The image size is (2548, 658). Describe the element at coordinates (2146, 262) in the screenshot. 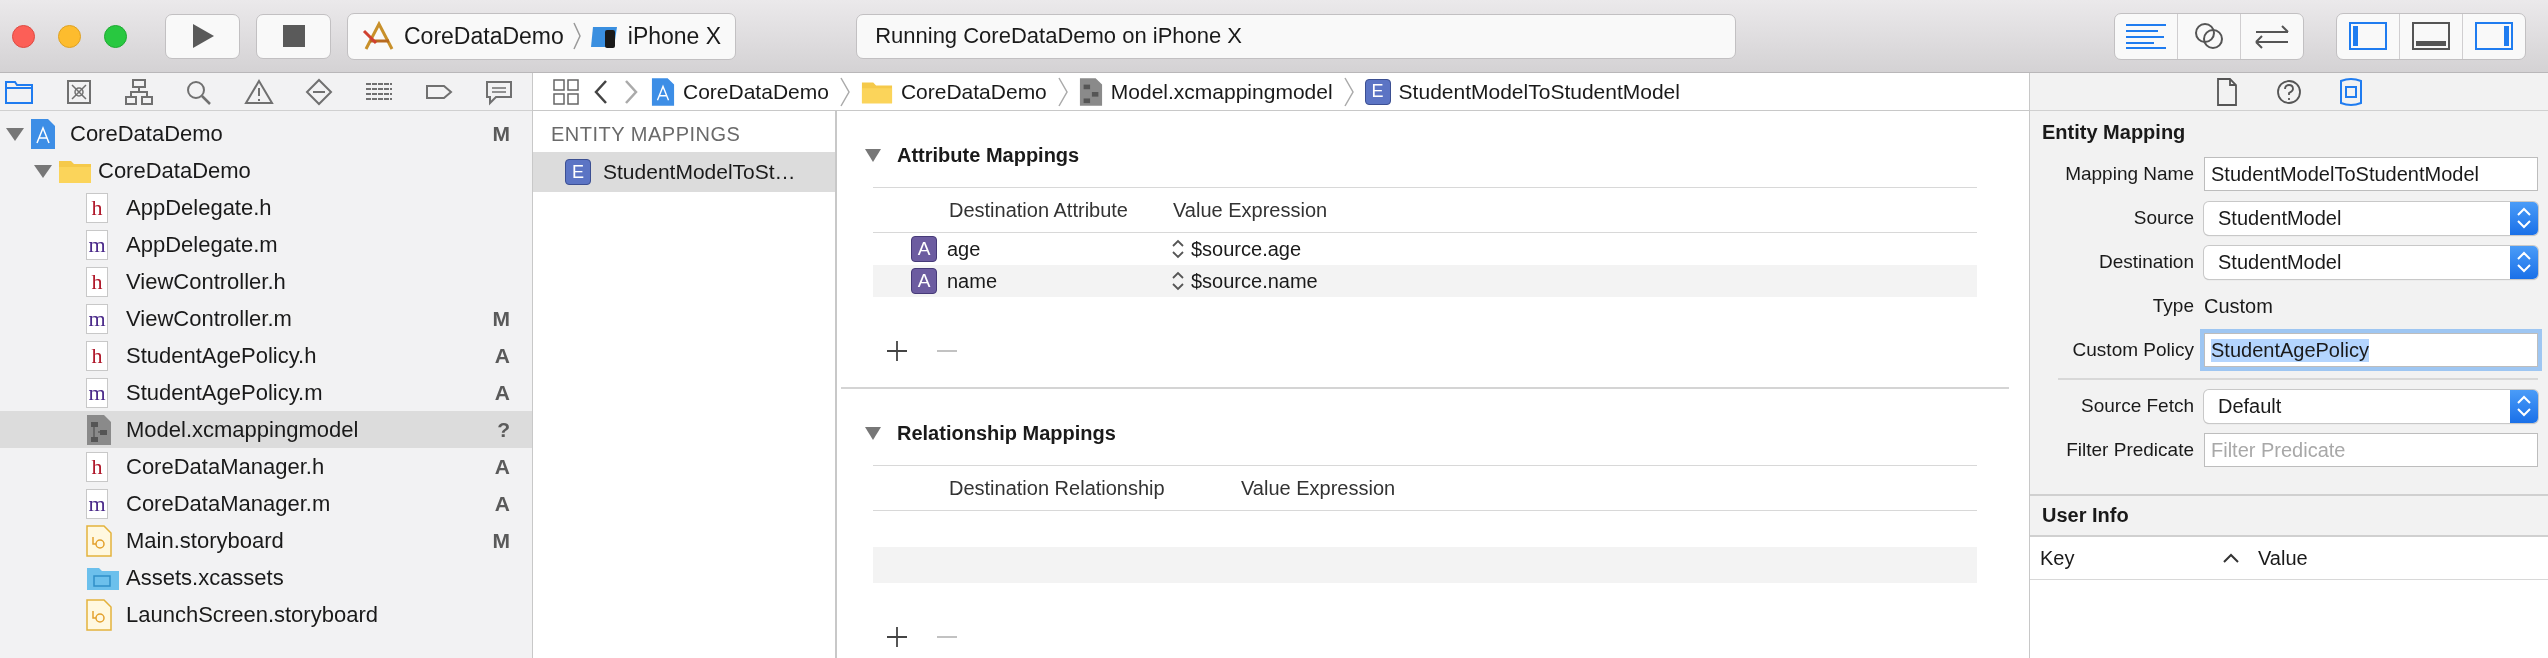

I see `field-label: Destination` at that location.